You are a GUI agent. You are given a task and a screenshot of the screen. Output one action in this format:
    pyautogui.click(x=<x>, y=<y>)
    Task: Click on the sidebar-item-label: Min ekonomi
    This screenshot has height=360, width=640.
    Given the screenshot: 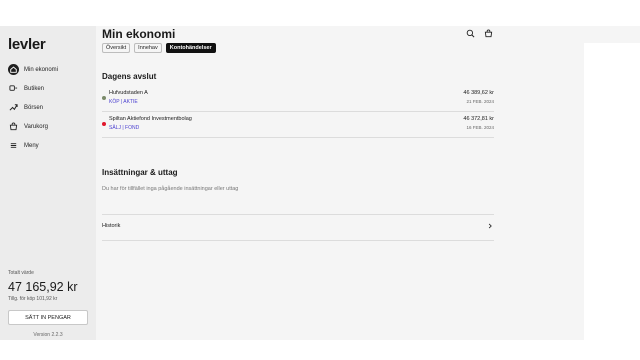 What is the action you would take?
    pyautogui.click(x=41, y=69)
    